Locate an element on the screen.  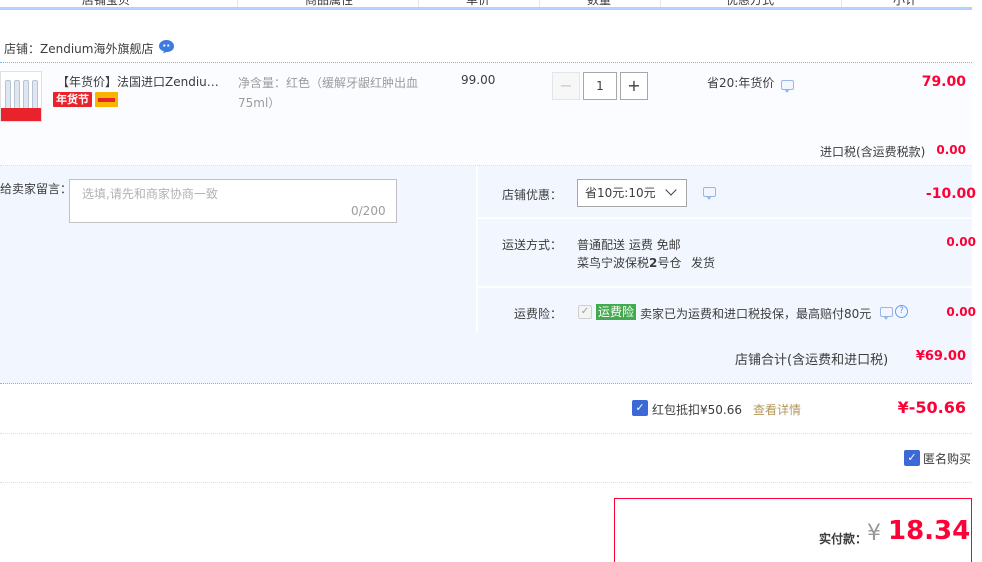
wangwang-chat-icon is located at coordinates (166, 46).